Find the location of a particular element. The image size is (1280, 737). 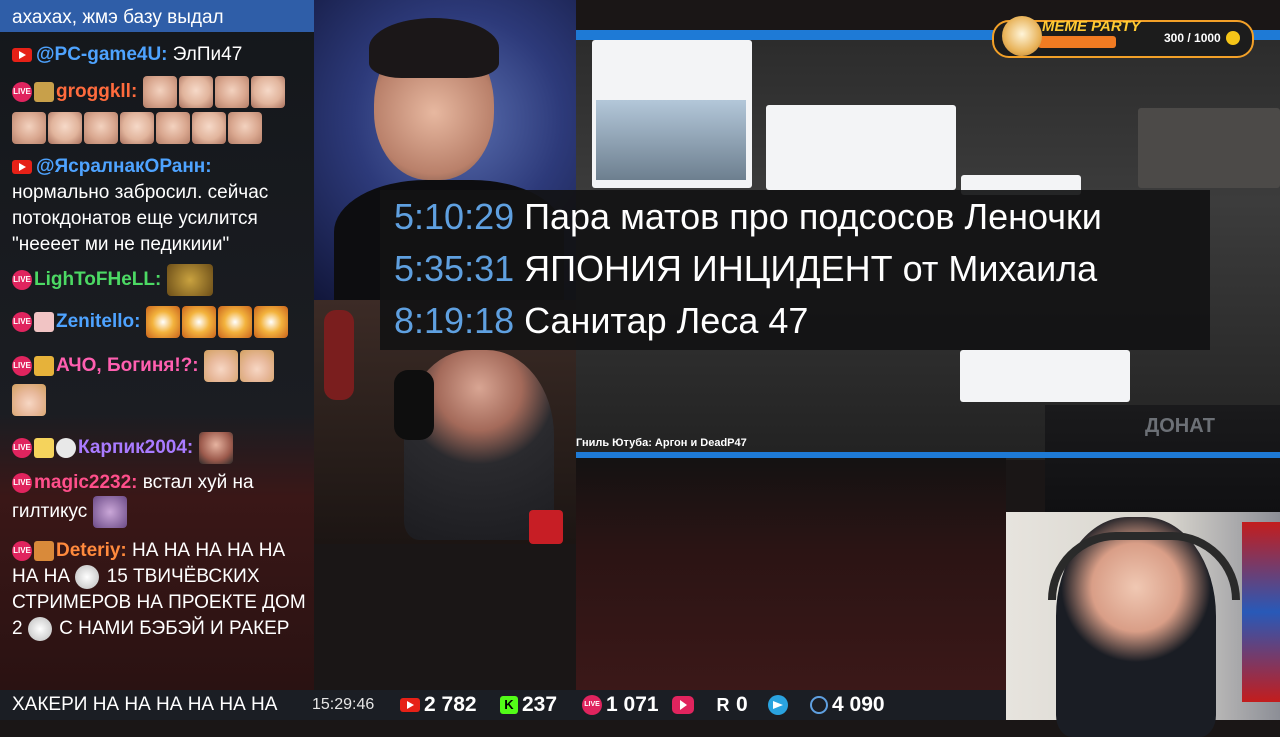

total-viewers: 4 090 is located at coordinates (847, 705).